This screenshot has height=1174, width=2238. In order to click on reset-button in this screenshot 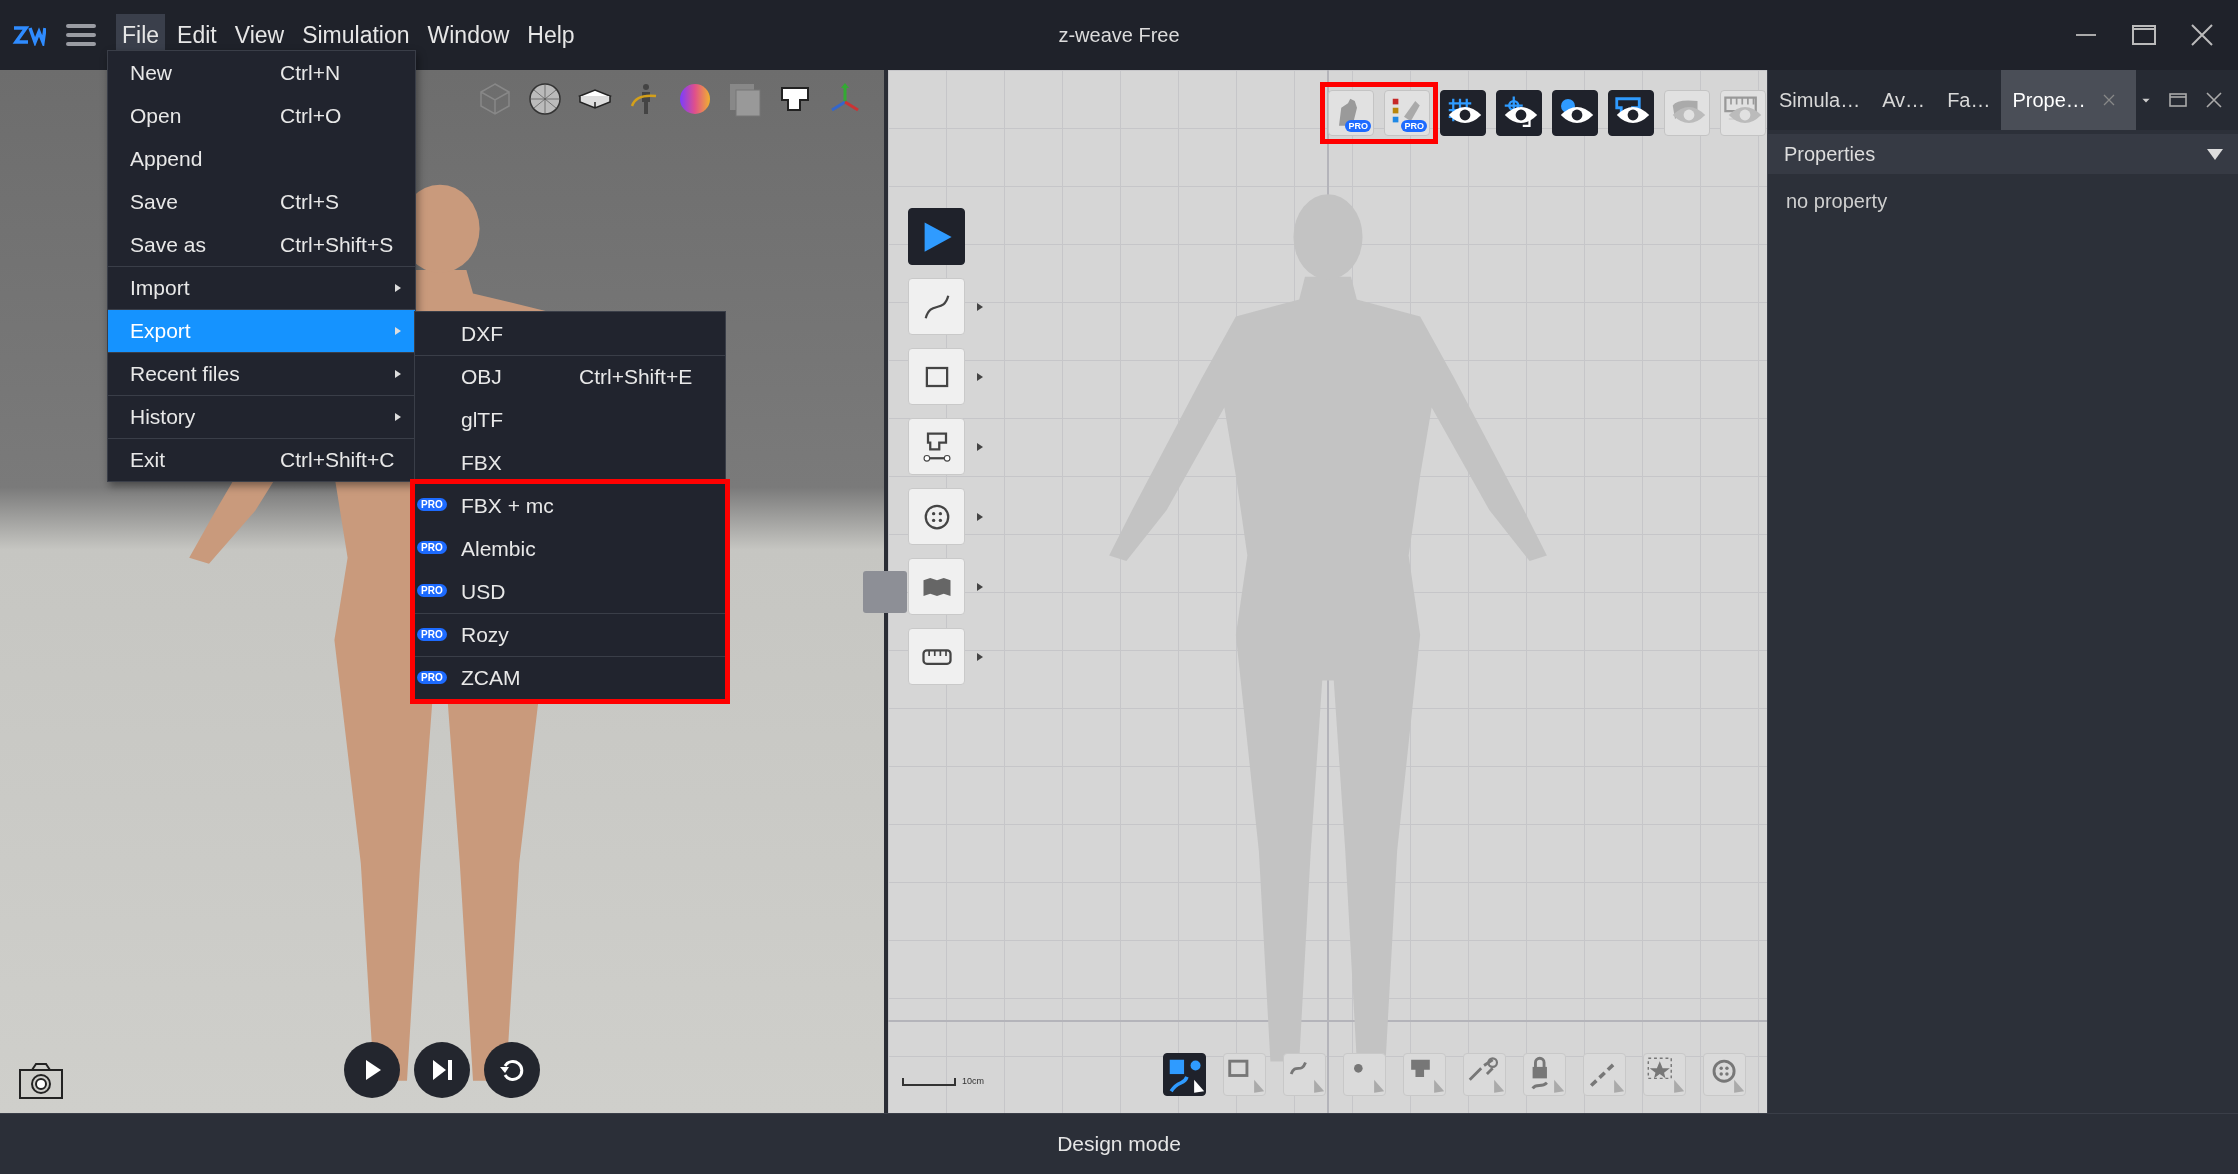, I will do `click(512, 1070)`.